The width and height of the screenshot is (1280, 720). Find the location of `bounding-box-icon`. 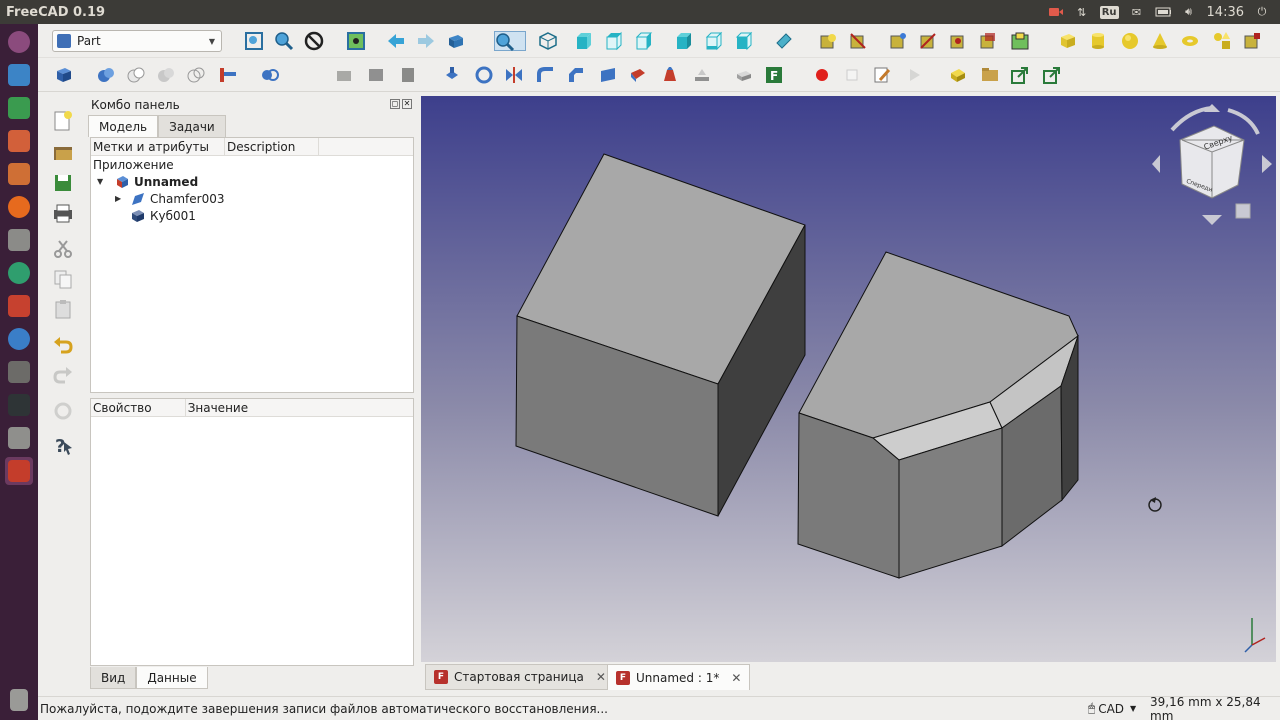

bounding-box-icon is located at coordinates (356, 41).